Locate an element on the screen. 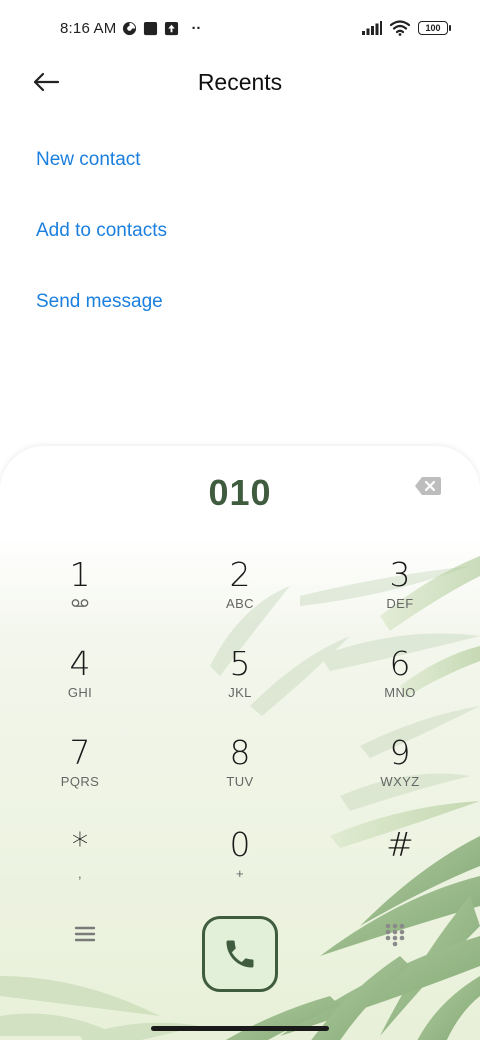 The height and width of the screenshot is (1040, 480). key-letters: PQRS is located at coordinates (80, 781).